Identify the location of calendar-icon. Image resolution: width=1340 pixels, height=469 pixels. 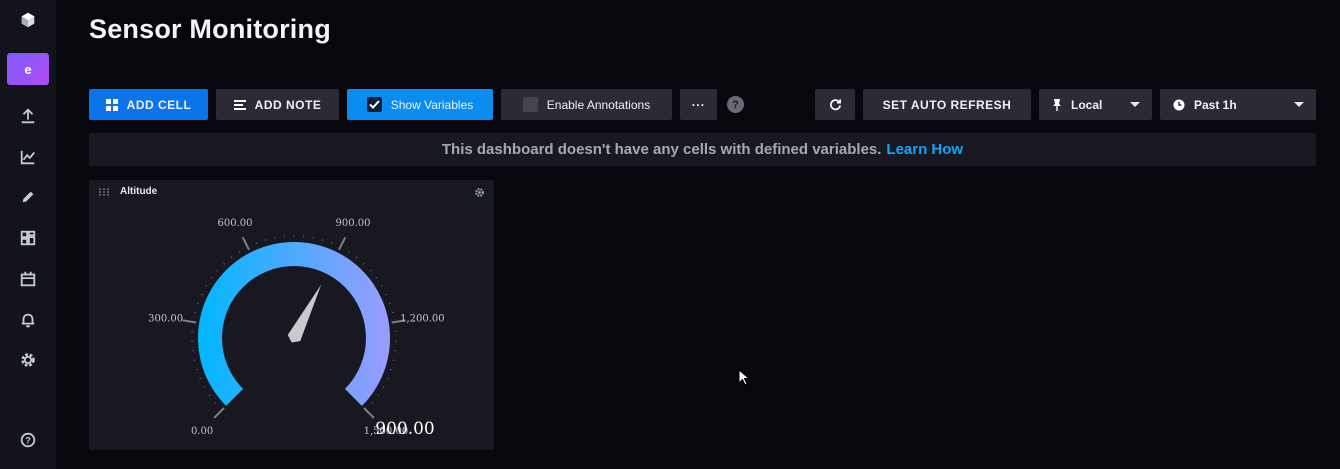
(28, 279).